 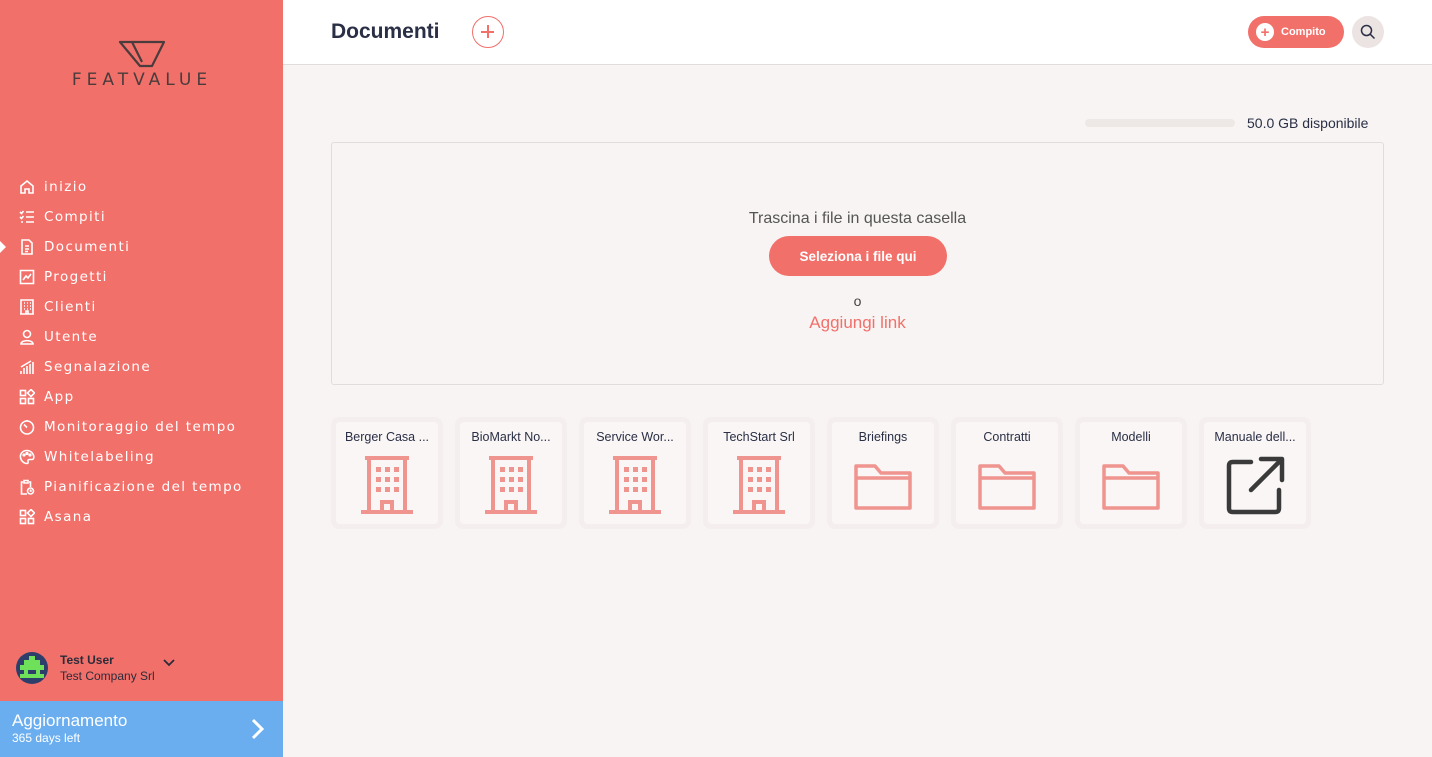 I want to click on sidebar-item-whitelabeling: Whitelabeling, so click(x=141, y=457).